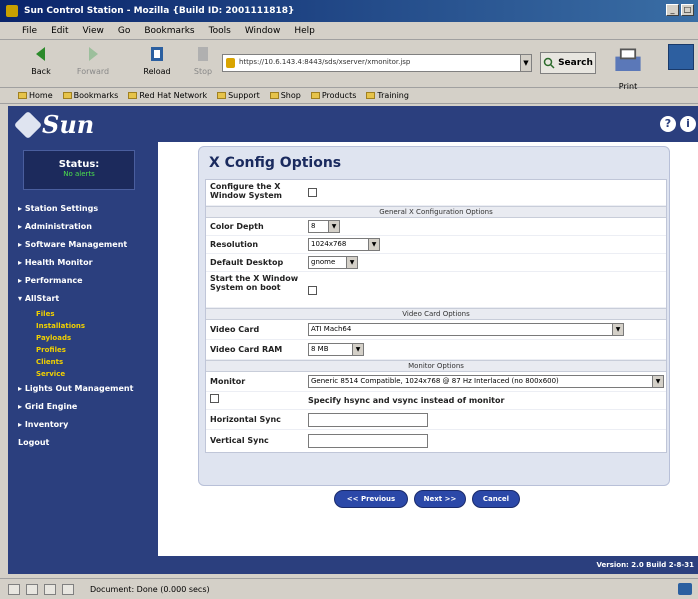 Image resolution: width=698 pixels, height=599 pixels. Describe the element at coordinates (220, 31) in the screenshot. I see `menu-tools: Tools` at that location.